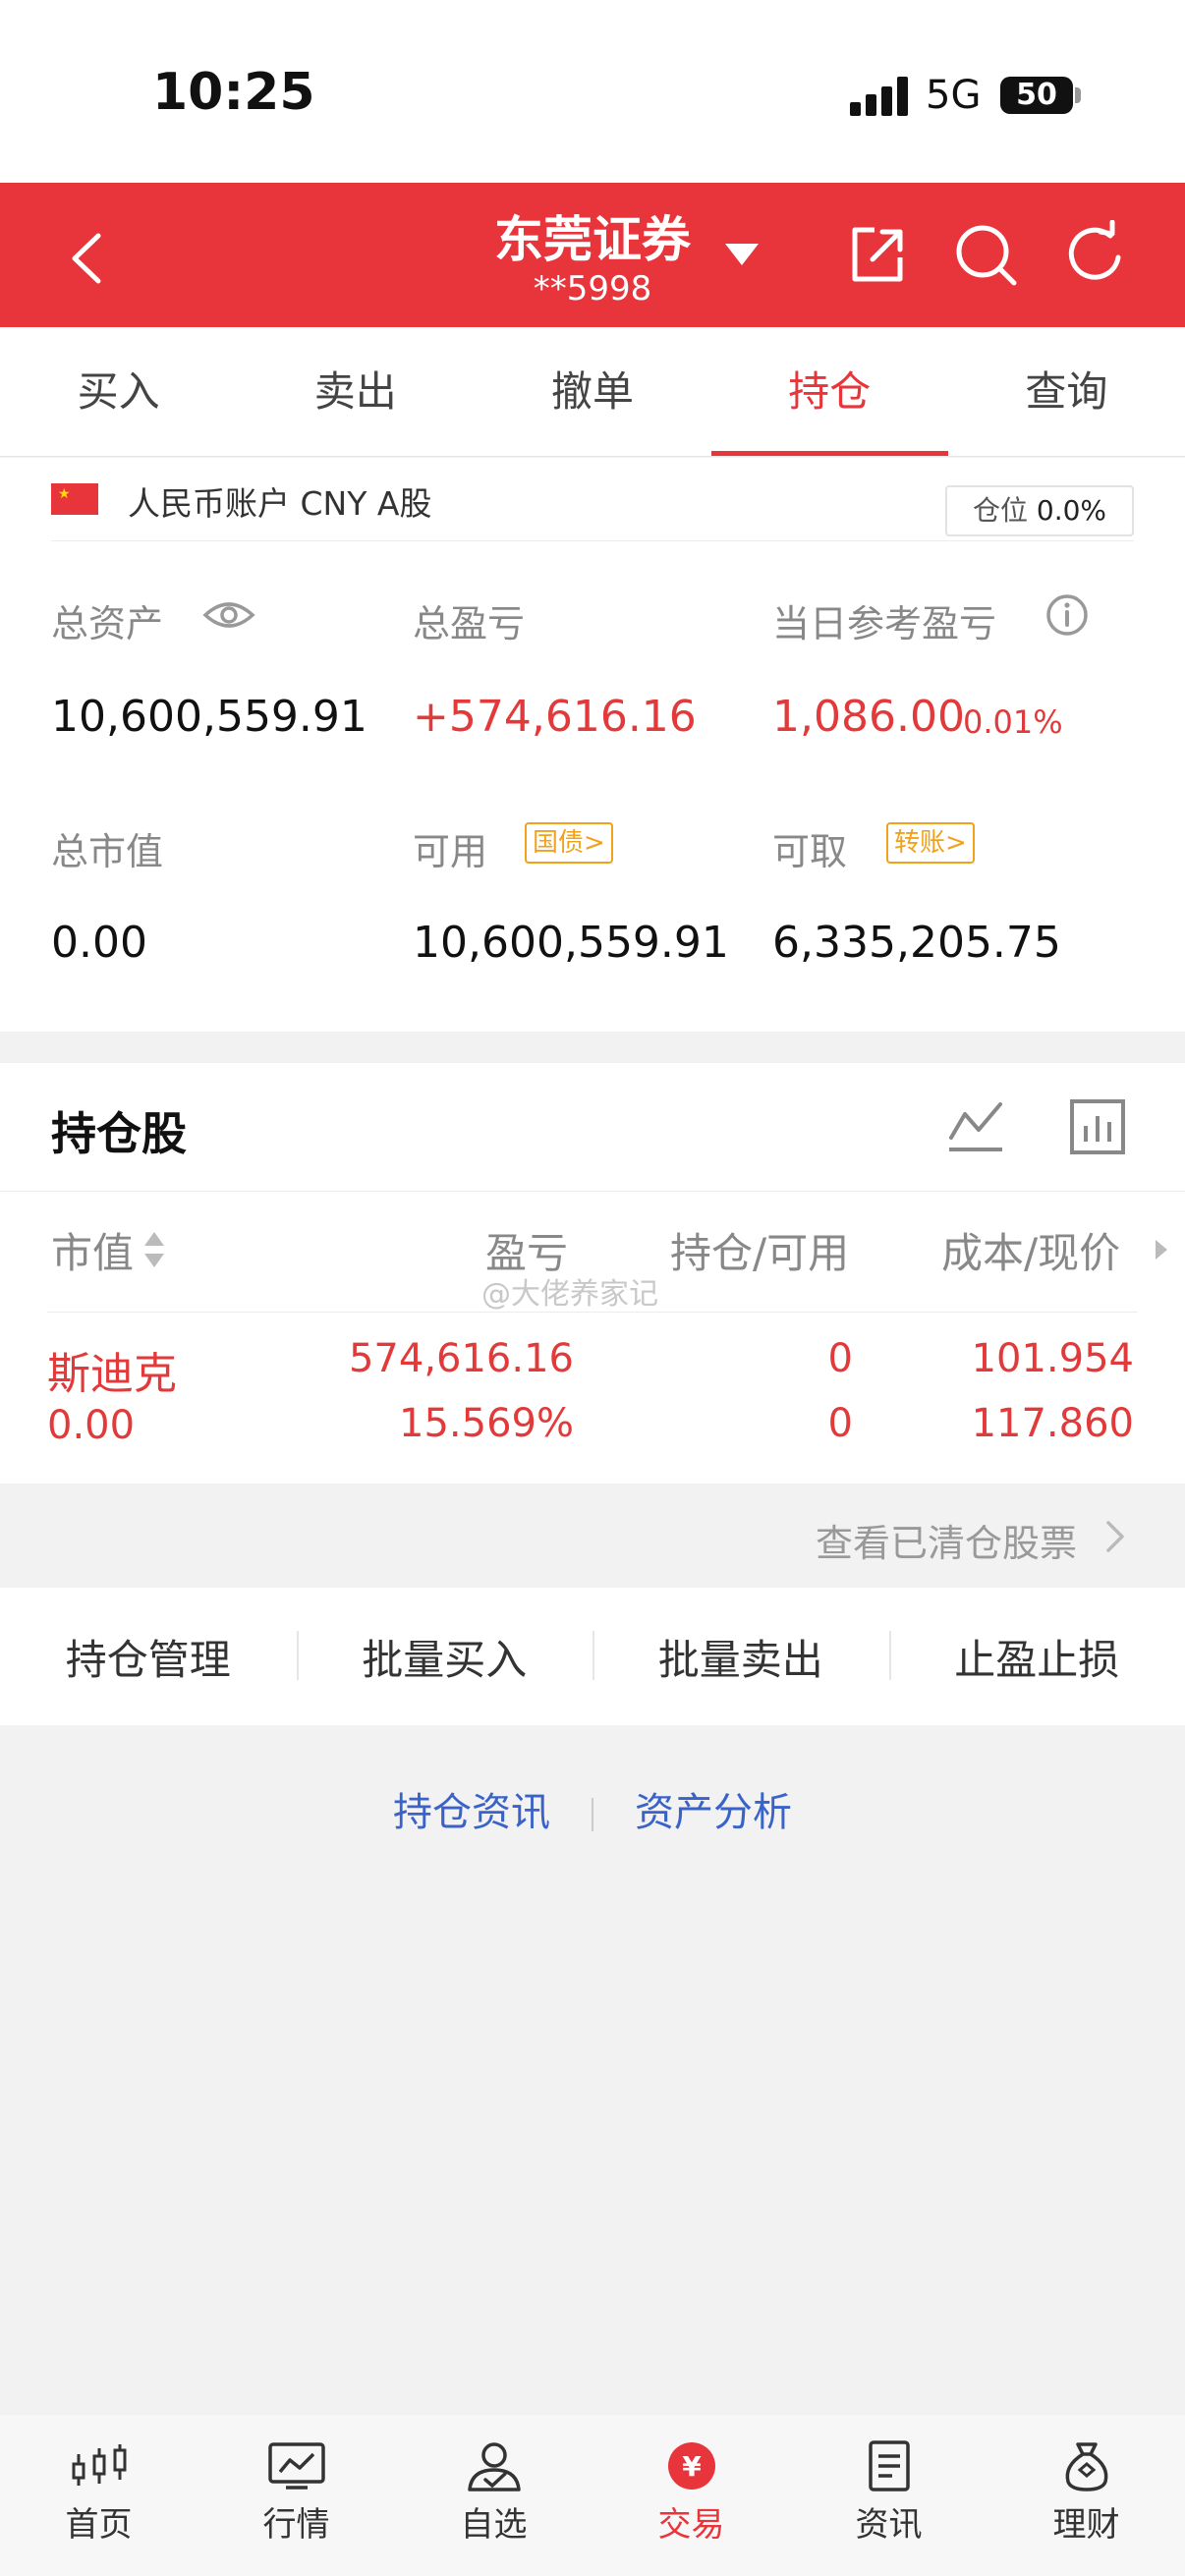  What do you see at coordinates (830, 391) in the screenshot?
I see `tab-positions: 持仓` at bounding box center [830, 391].